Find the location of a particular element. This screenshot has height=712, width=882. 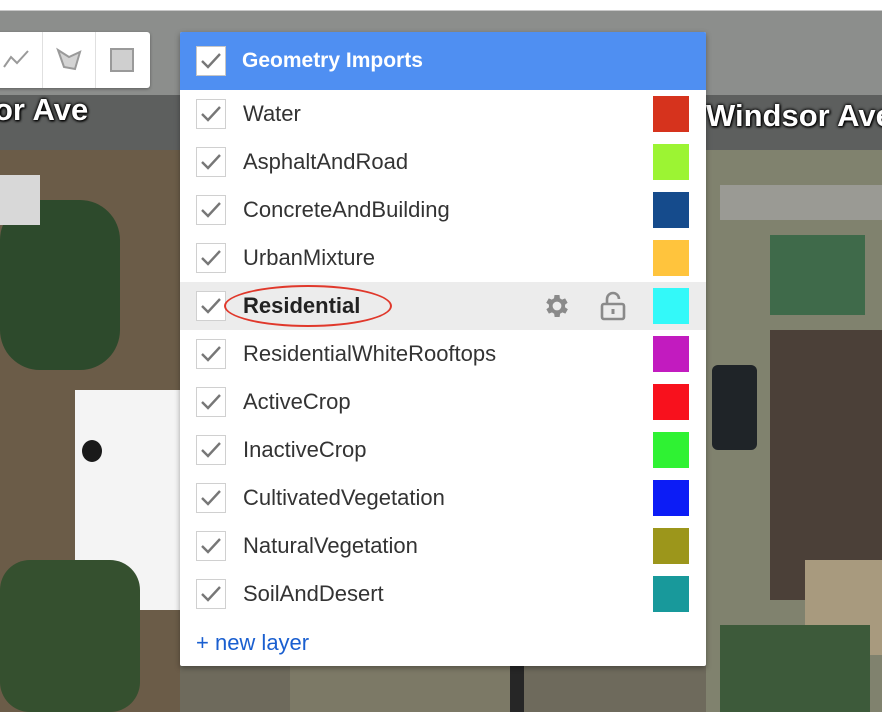

polygon-tool is located at coordinates (68, 60).